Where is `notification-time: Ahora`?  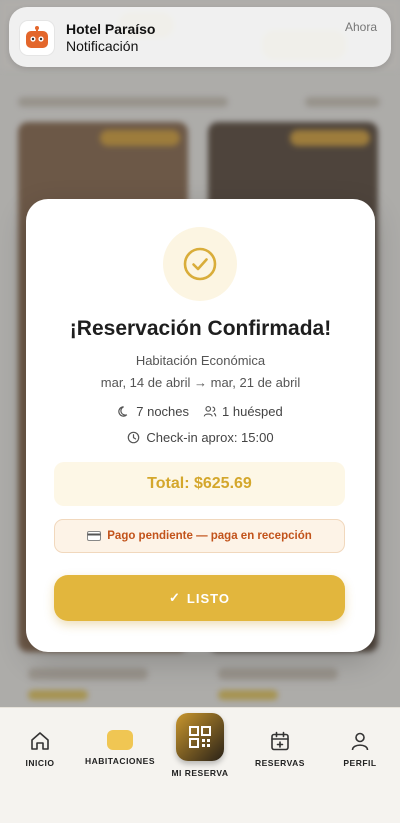
notification-time: Ahora is located at coordinates (360, 27).